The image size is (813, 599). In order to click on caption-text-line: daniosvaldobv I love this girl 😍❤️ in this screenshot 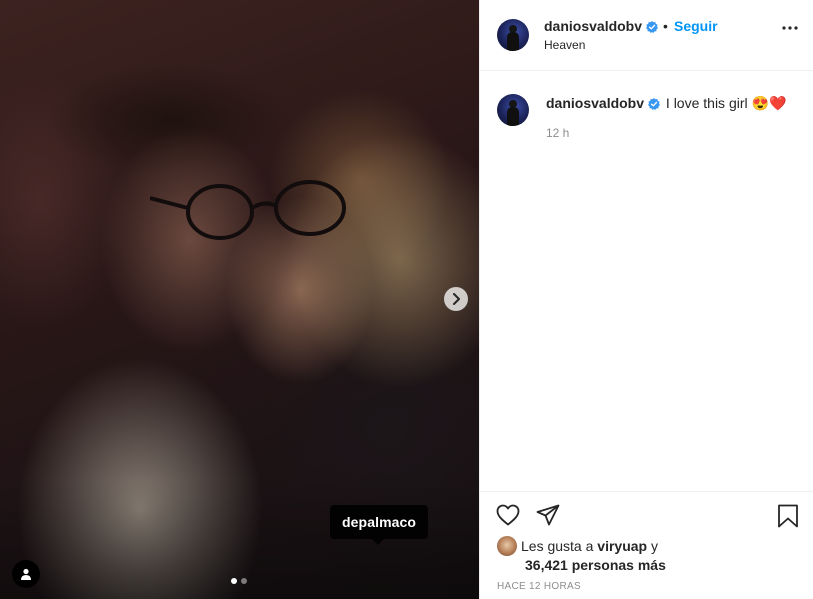, I will do `click(666, 103)`.